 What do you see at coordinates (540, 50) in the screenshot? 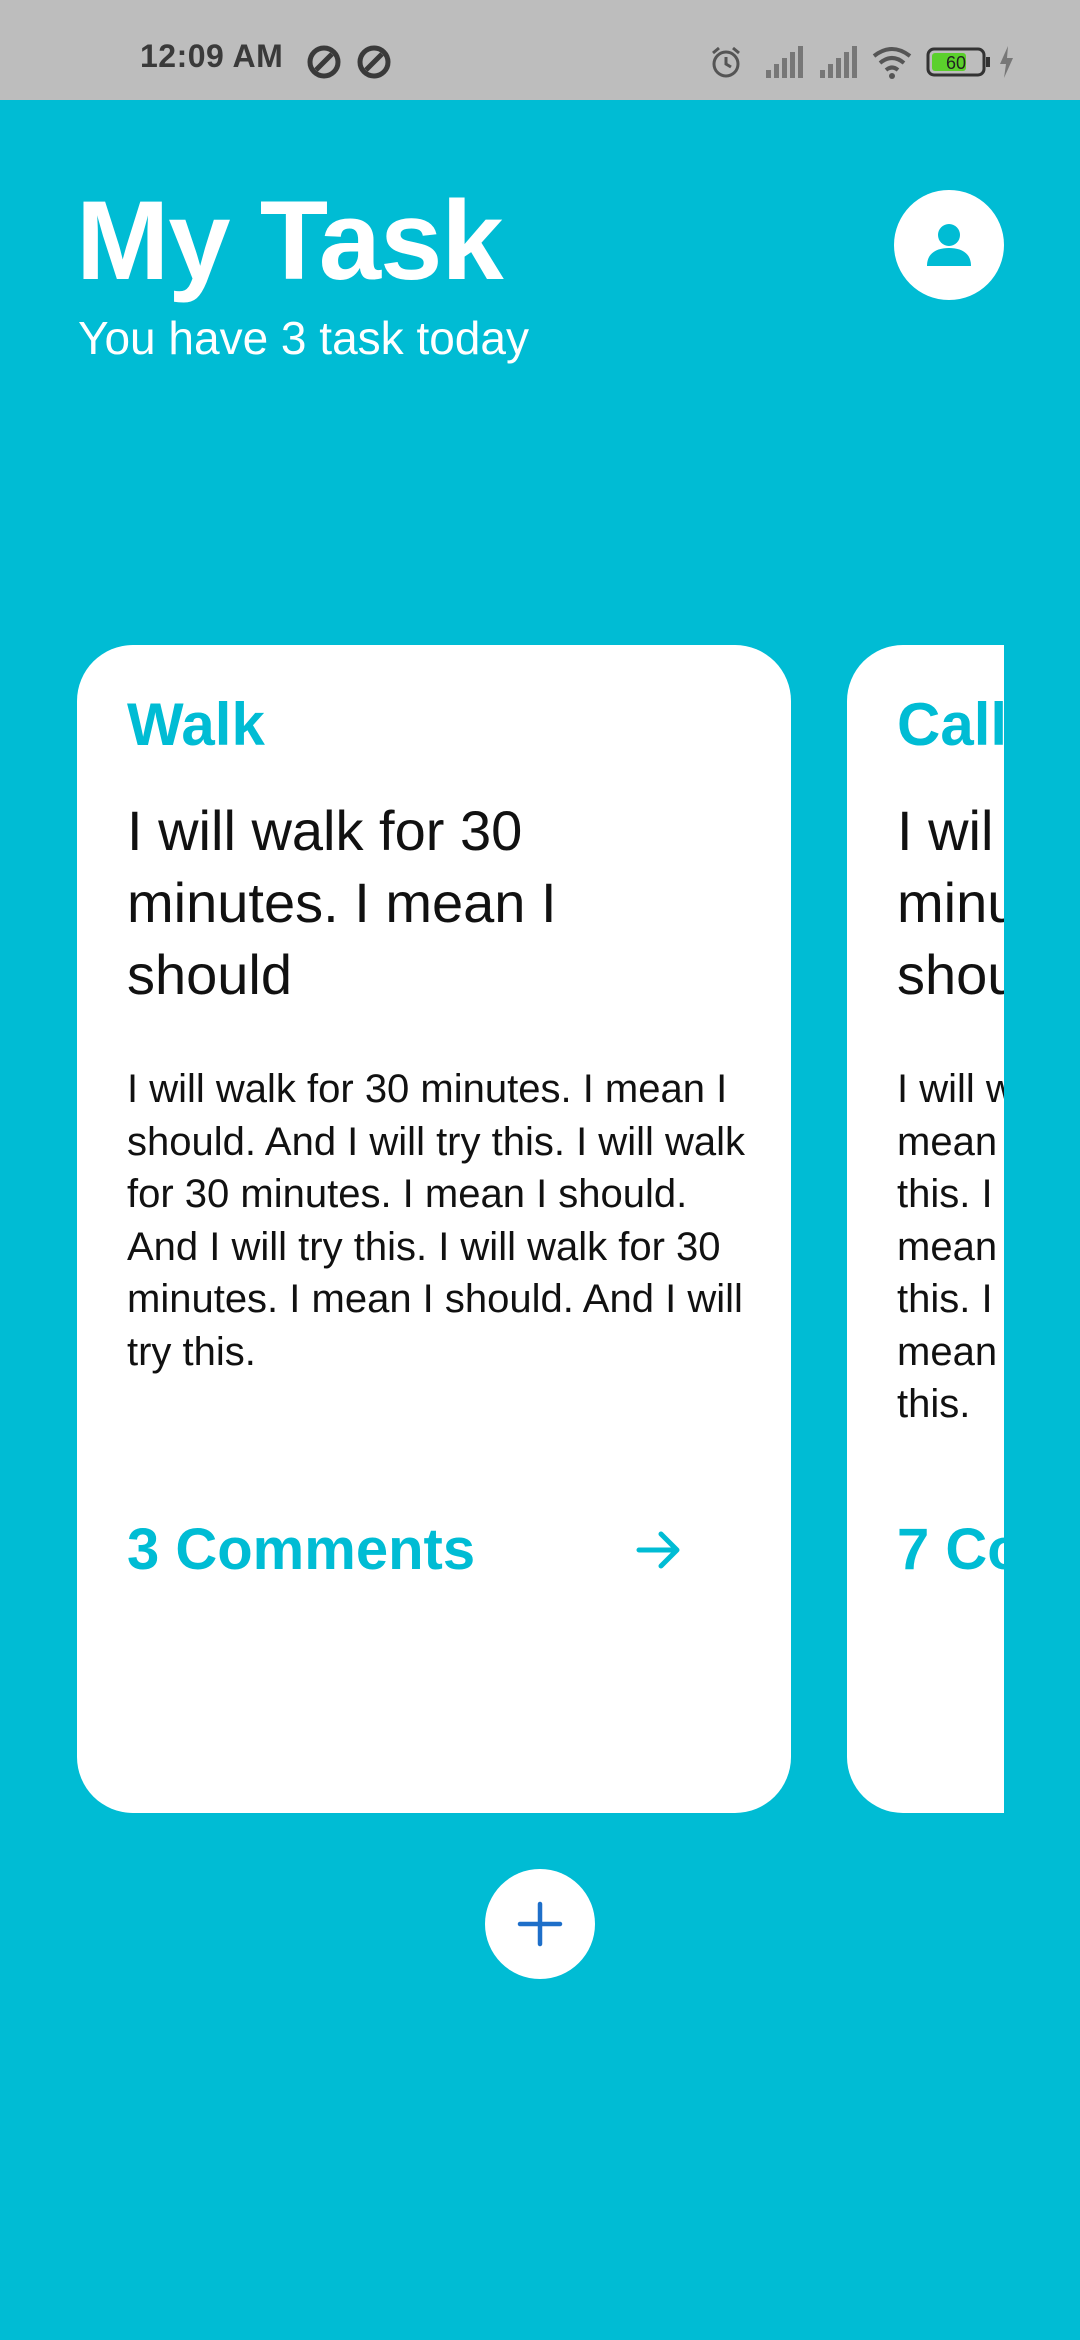
I see `status-bar: 12:09 AM 60` at bounding box center [540, 50].